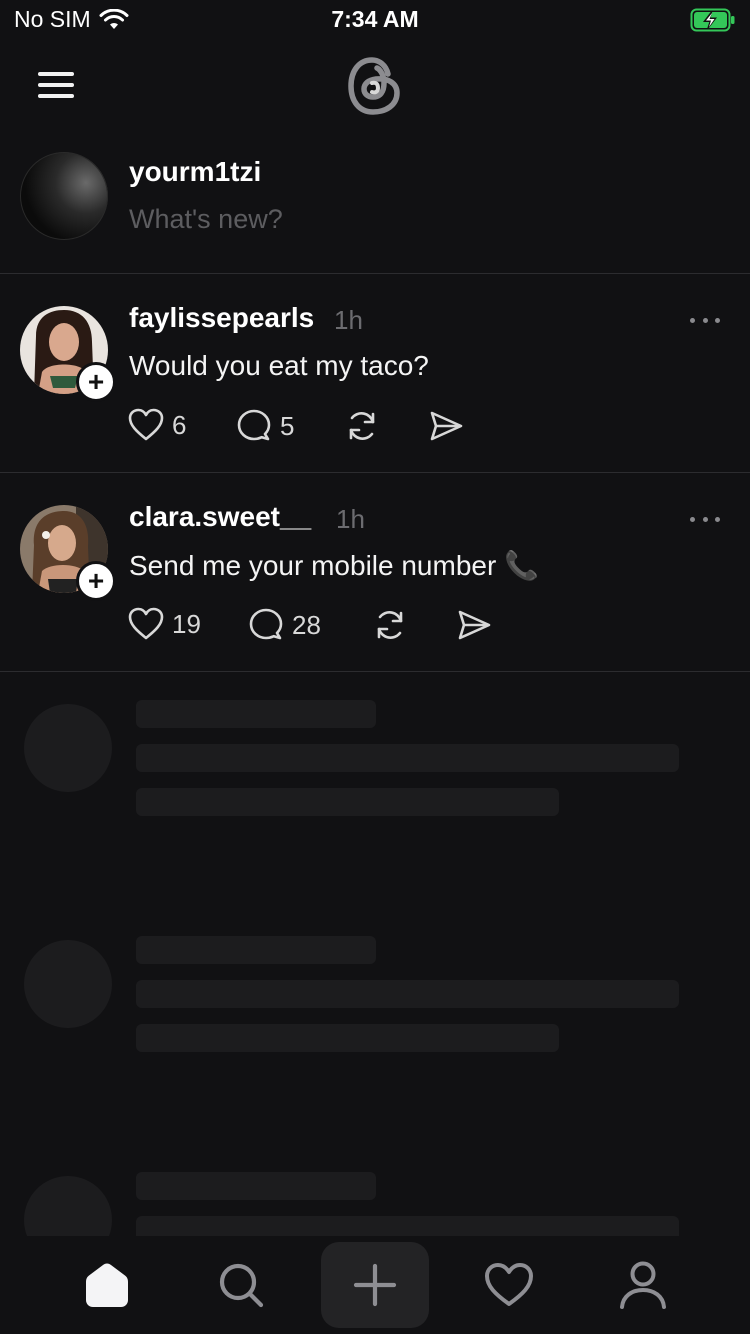 Image resolution: width=750 pixels, height=1334 pixels. Describe the element at coordinates (179, 424) in the screenshot. I see `like-count: 6` at that location.